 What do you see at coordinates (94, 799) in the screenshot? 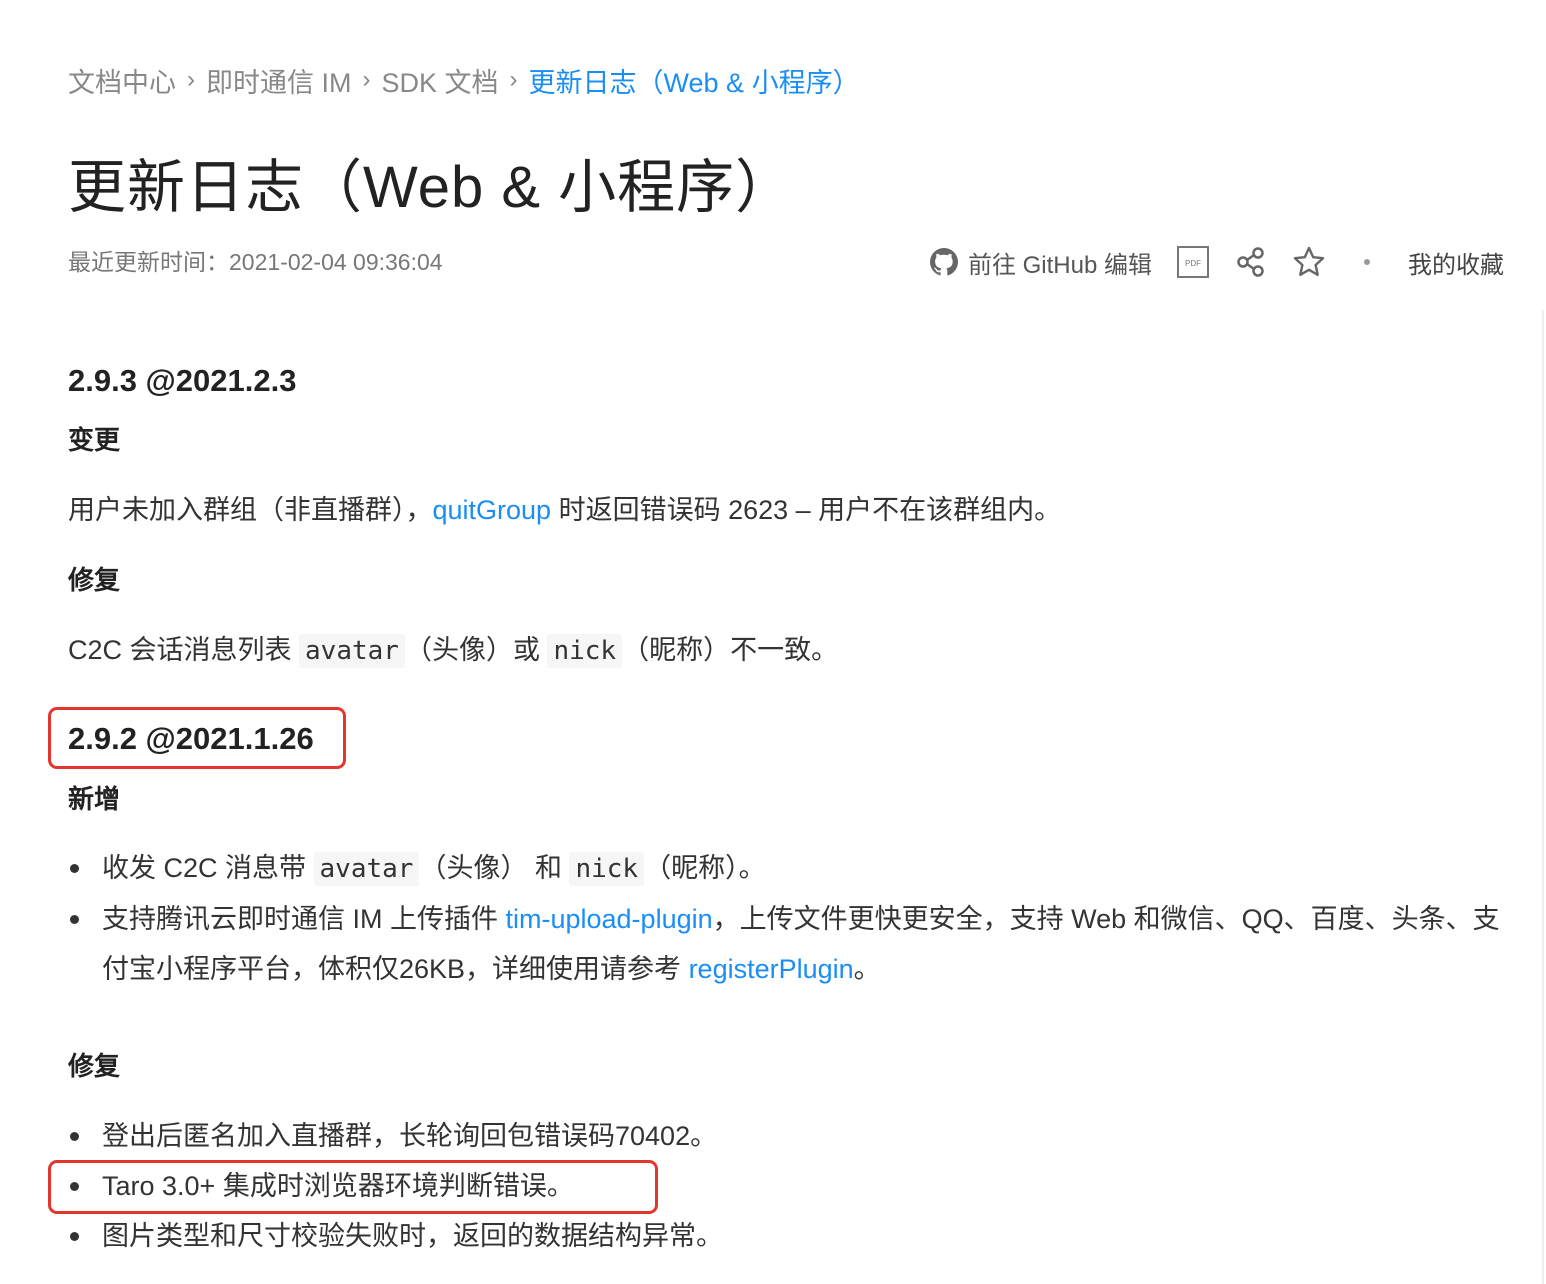
I see `section-title-new: 新增` at bounding box center [94, 799].